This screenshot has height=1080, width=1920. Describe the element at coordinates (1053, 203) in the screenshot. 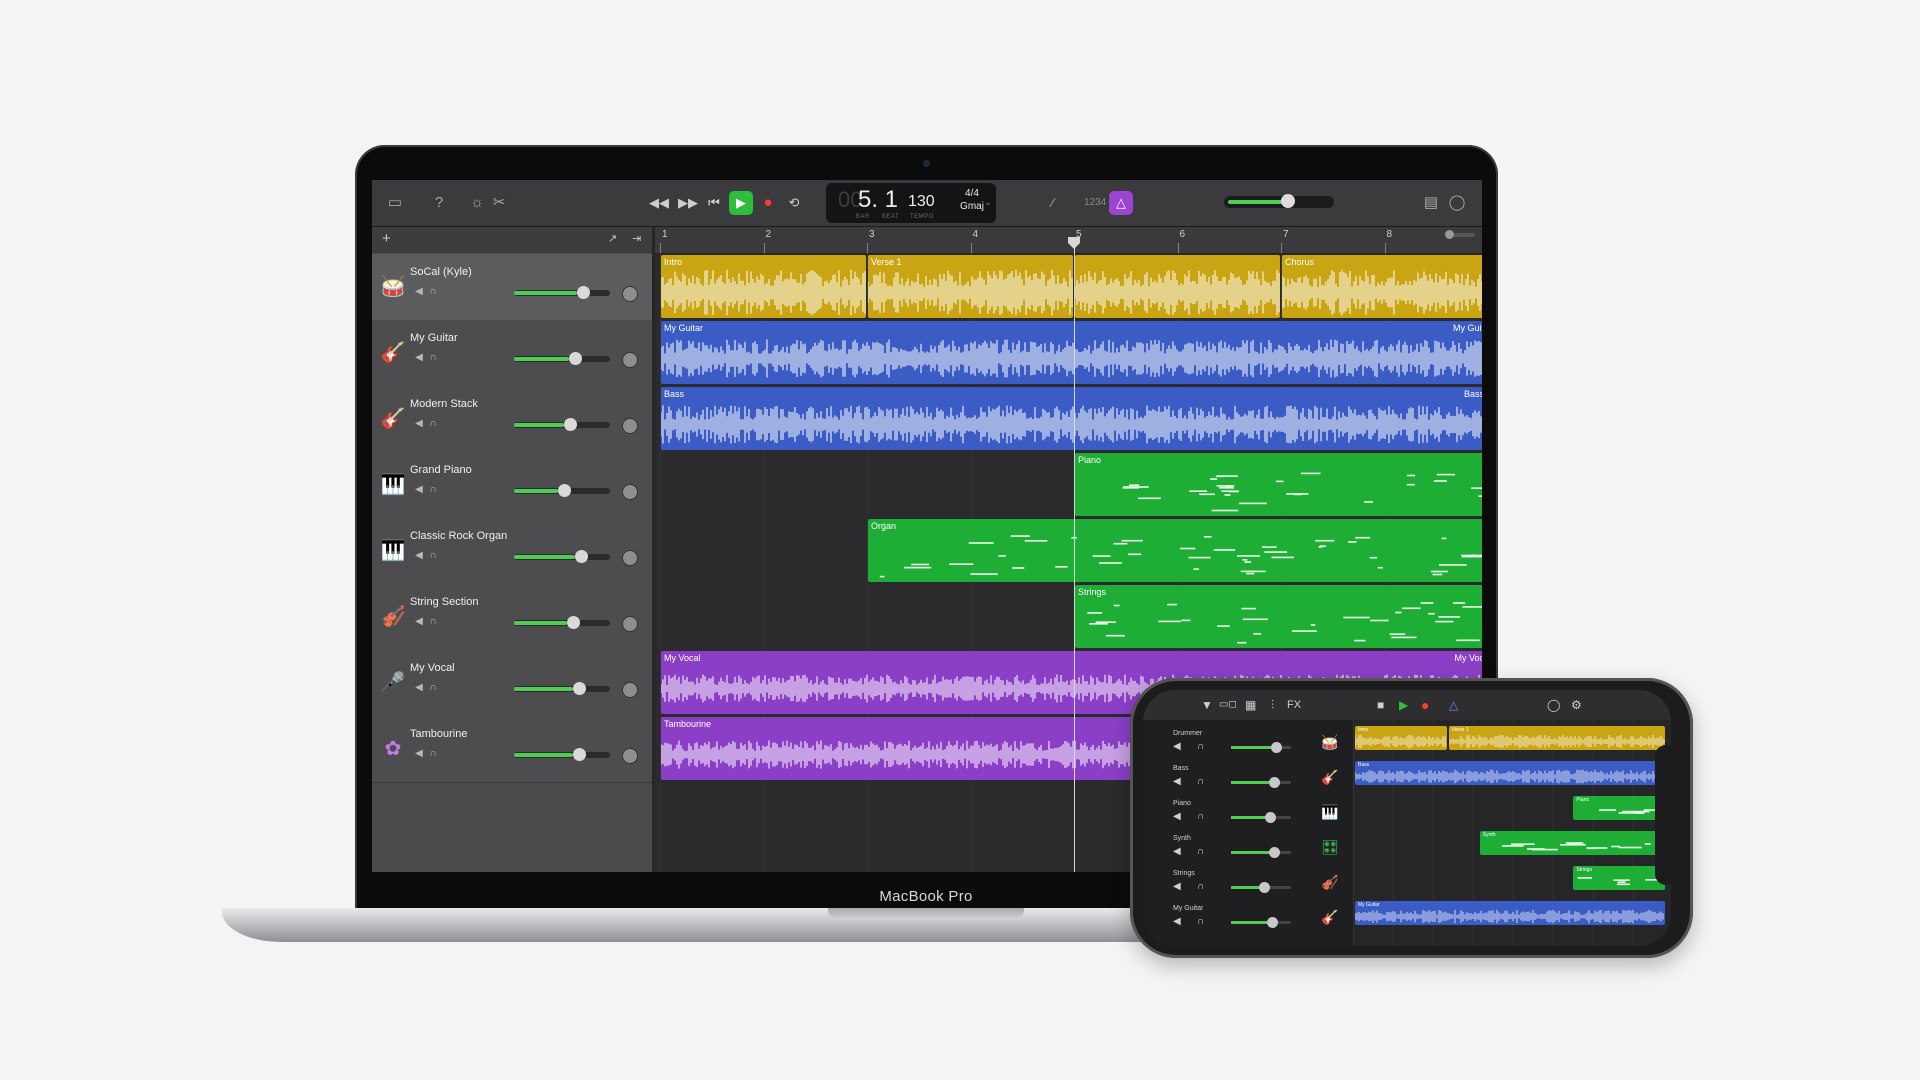

I see `tuner-icon: ⁄` at that location.